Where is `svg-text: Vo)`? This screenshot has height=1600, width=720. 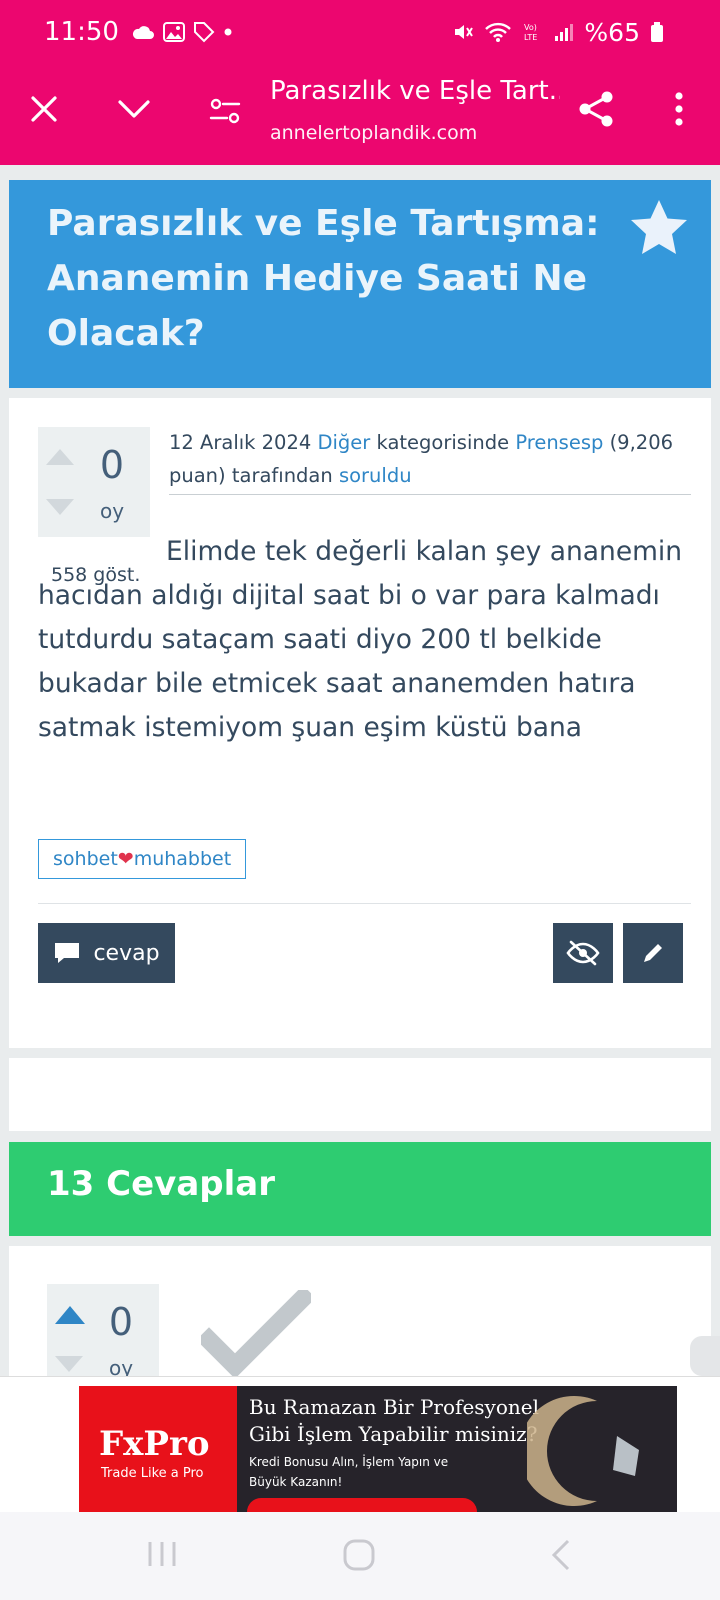
svg-text: Vo) is located at coordinates (530, 27).